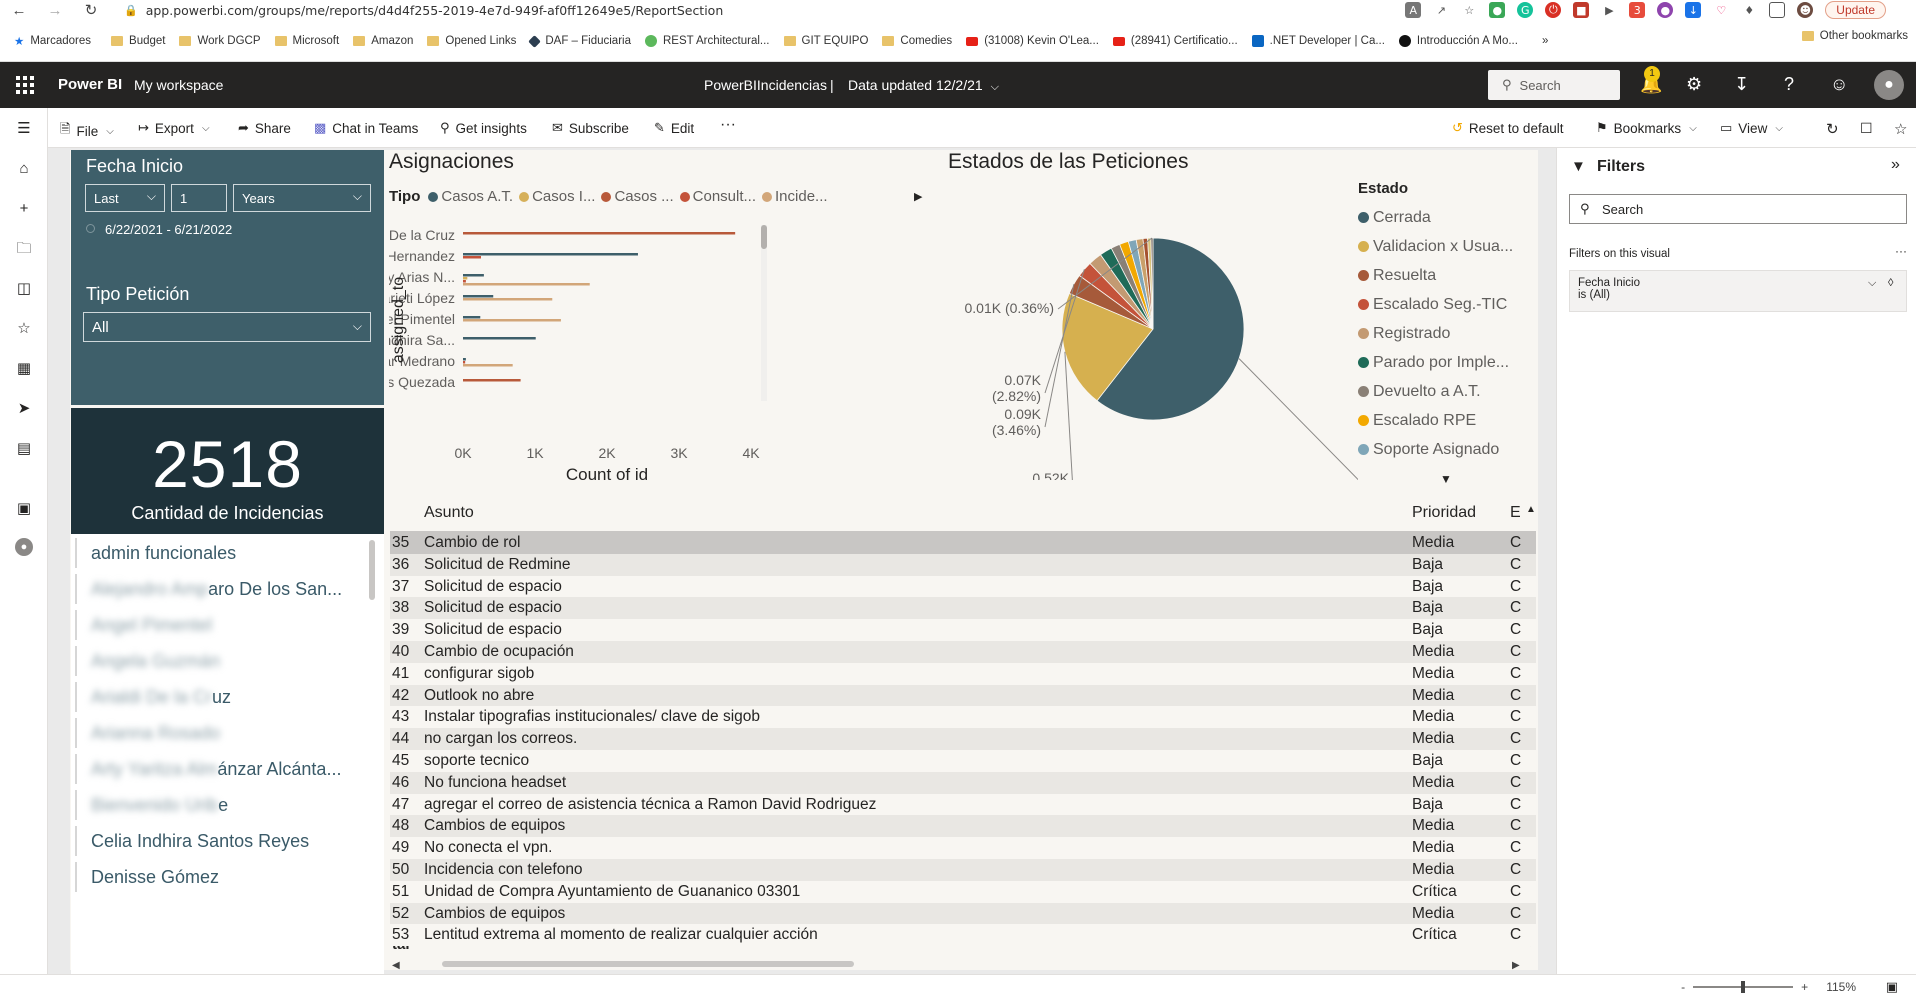 This screenshot has height=1000, width=1916. What do you see at coordinates (1804, 987) in the screenshot?
I see `zoom-in-button: +` at bounding box center [1804, 987].